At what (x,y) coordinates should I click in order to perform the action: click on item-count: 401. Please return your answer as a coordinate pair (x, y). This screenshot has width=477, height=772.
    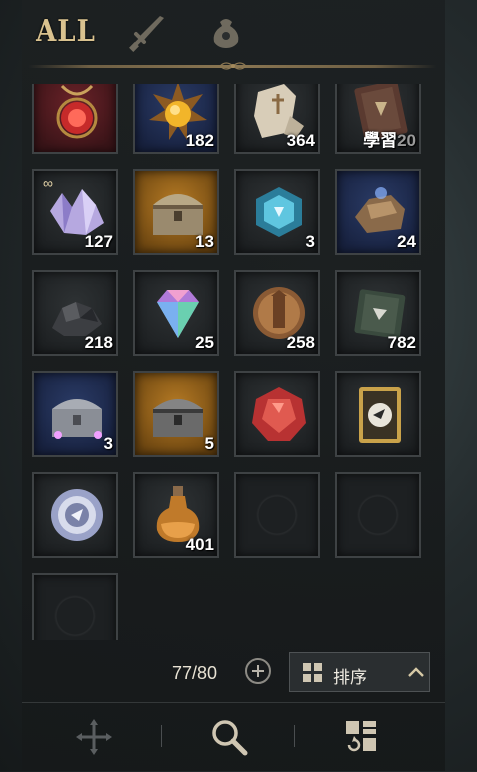
    Looking at the image, I should click on (199, 544).